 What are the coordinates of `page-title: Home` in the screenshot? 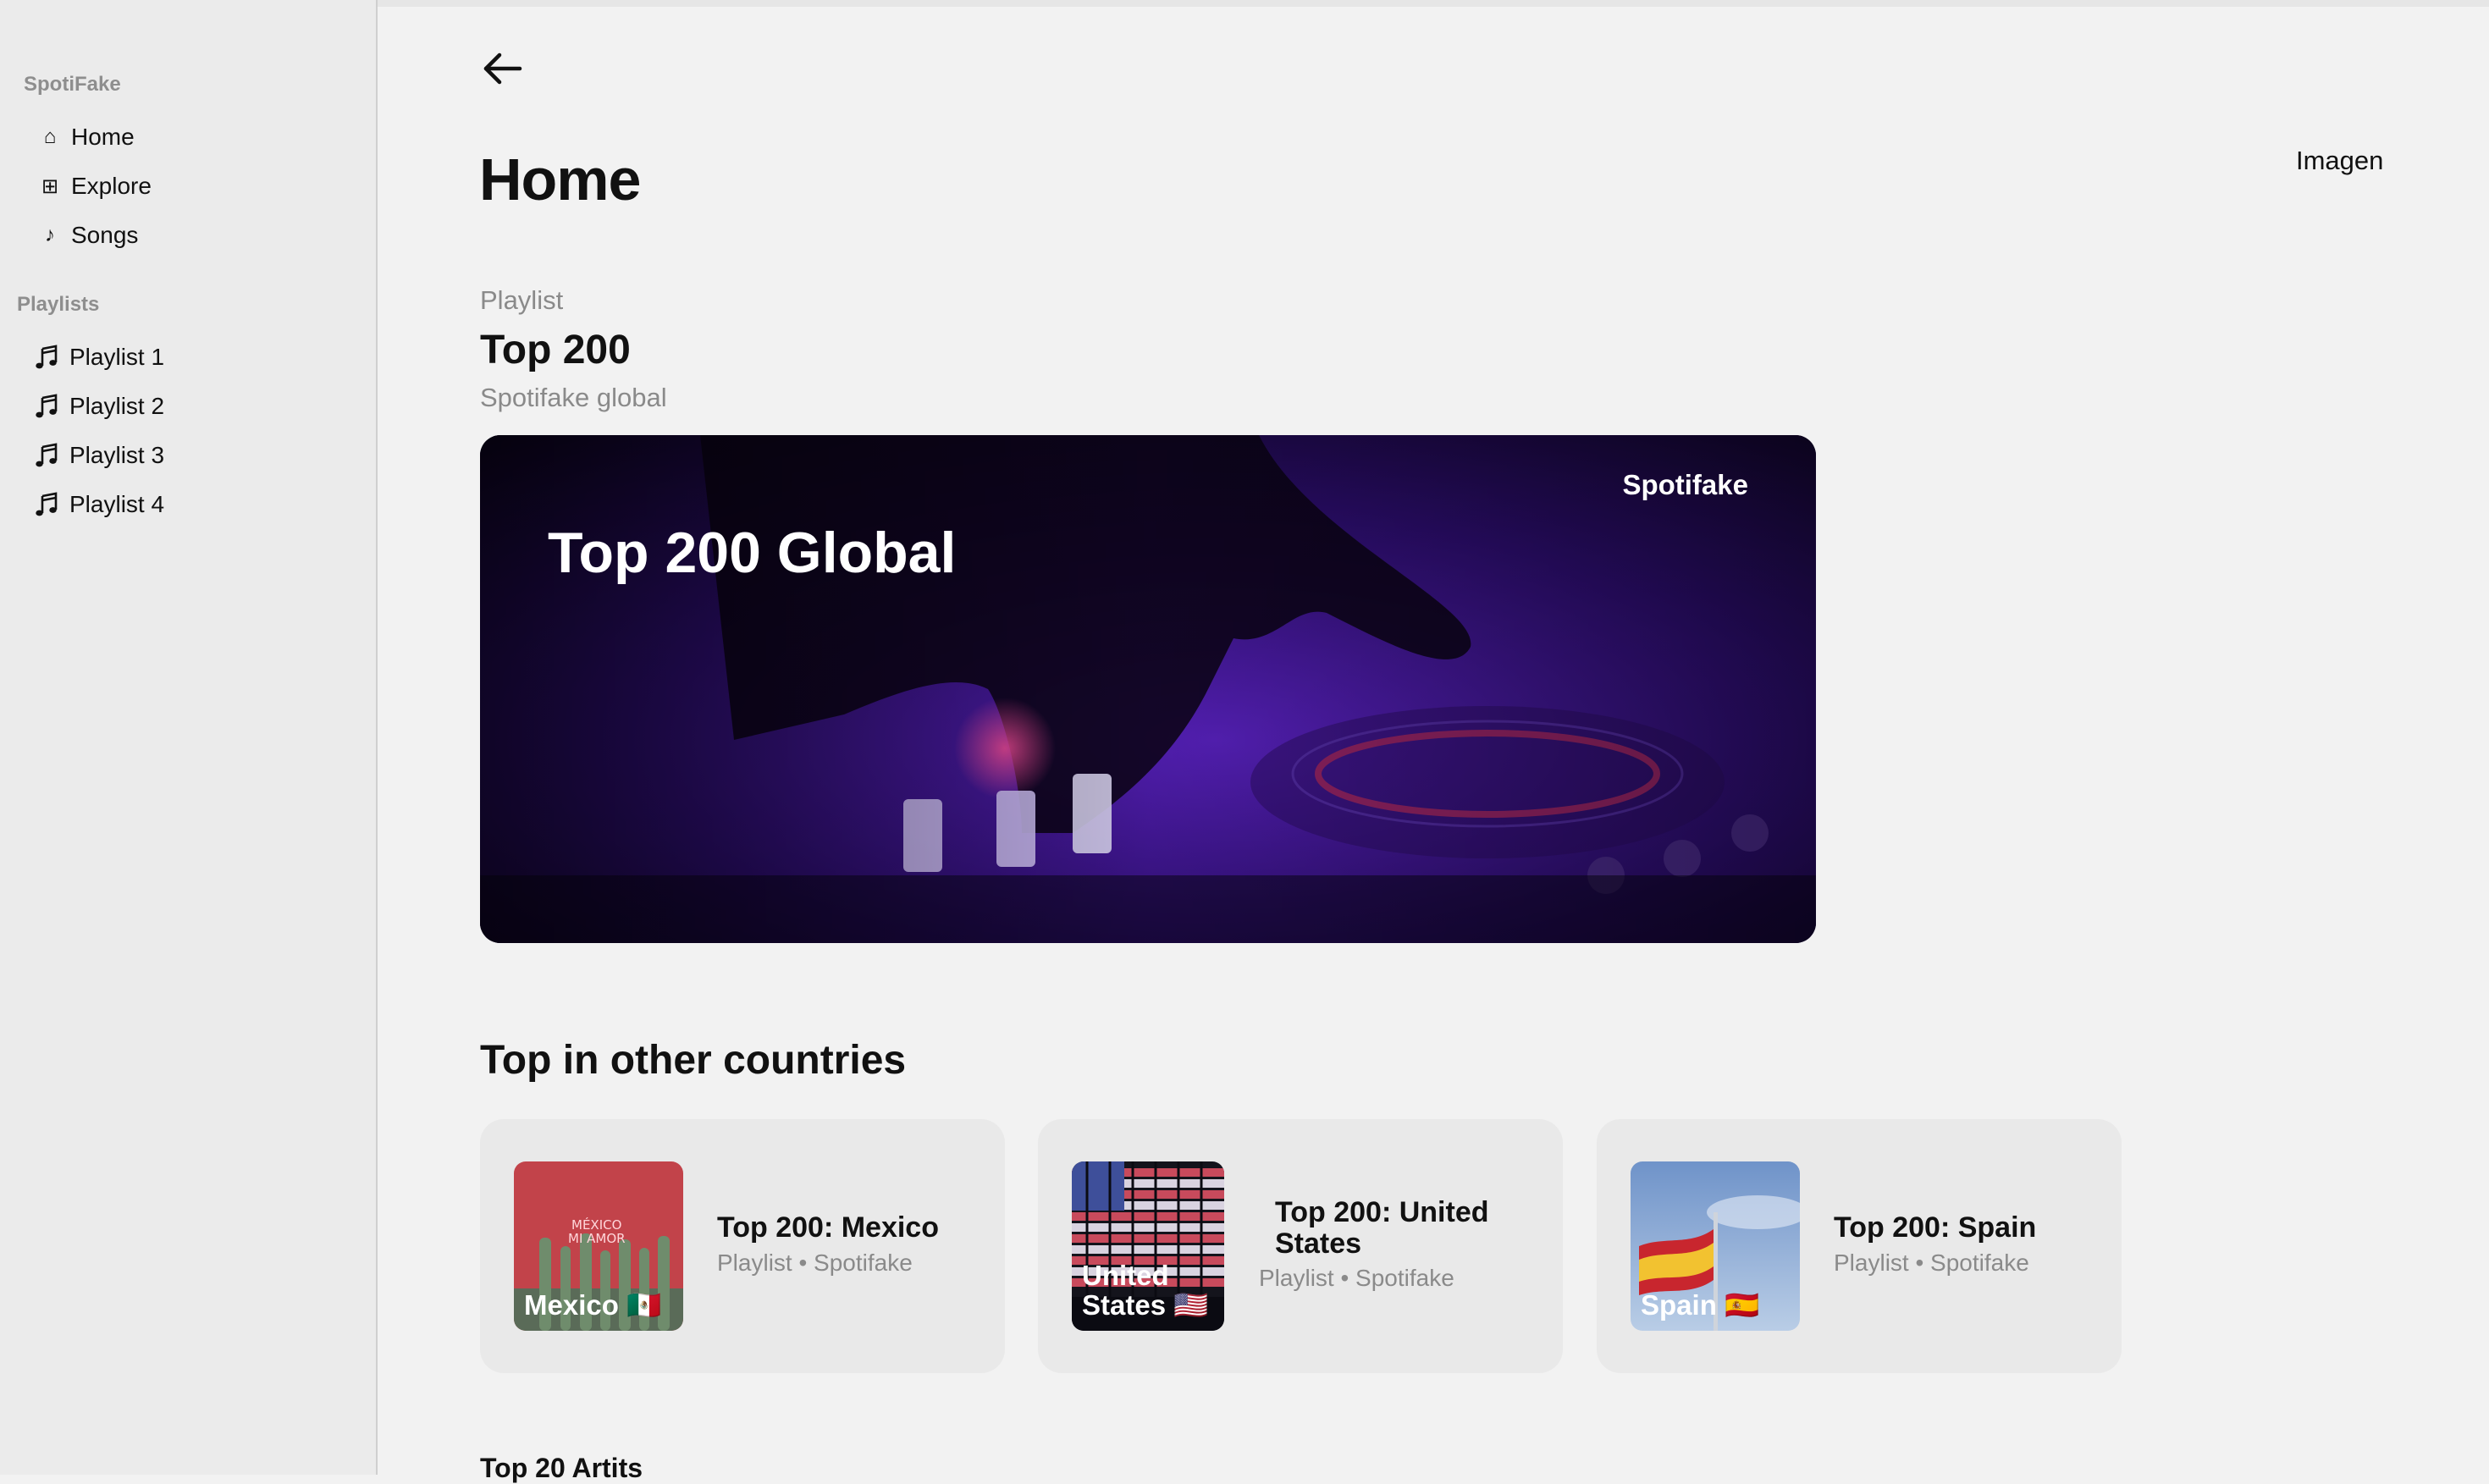 It's located at (560, 179).